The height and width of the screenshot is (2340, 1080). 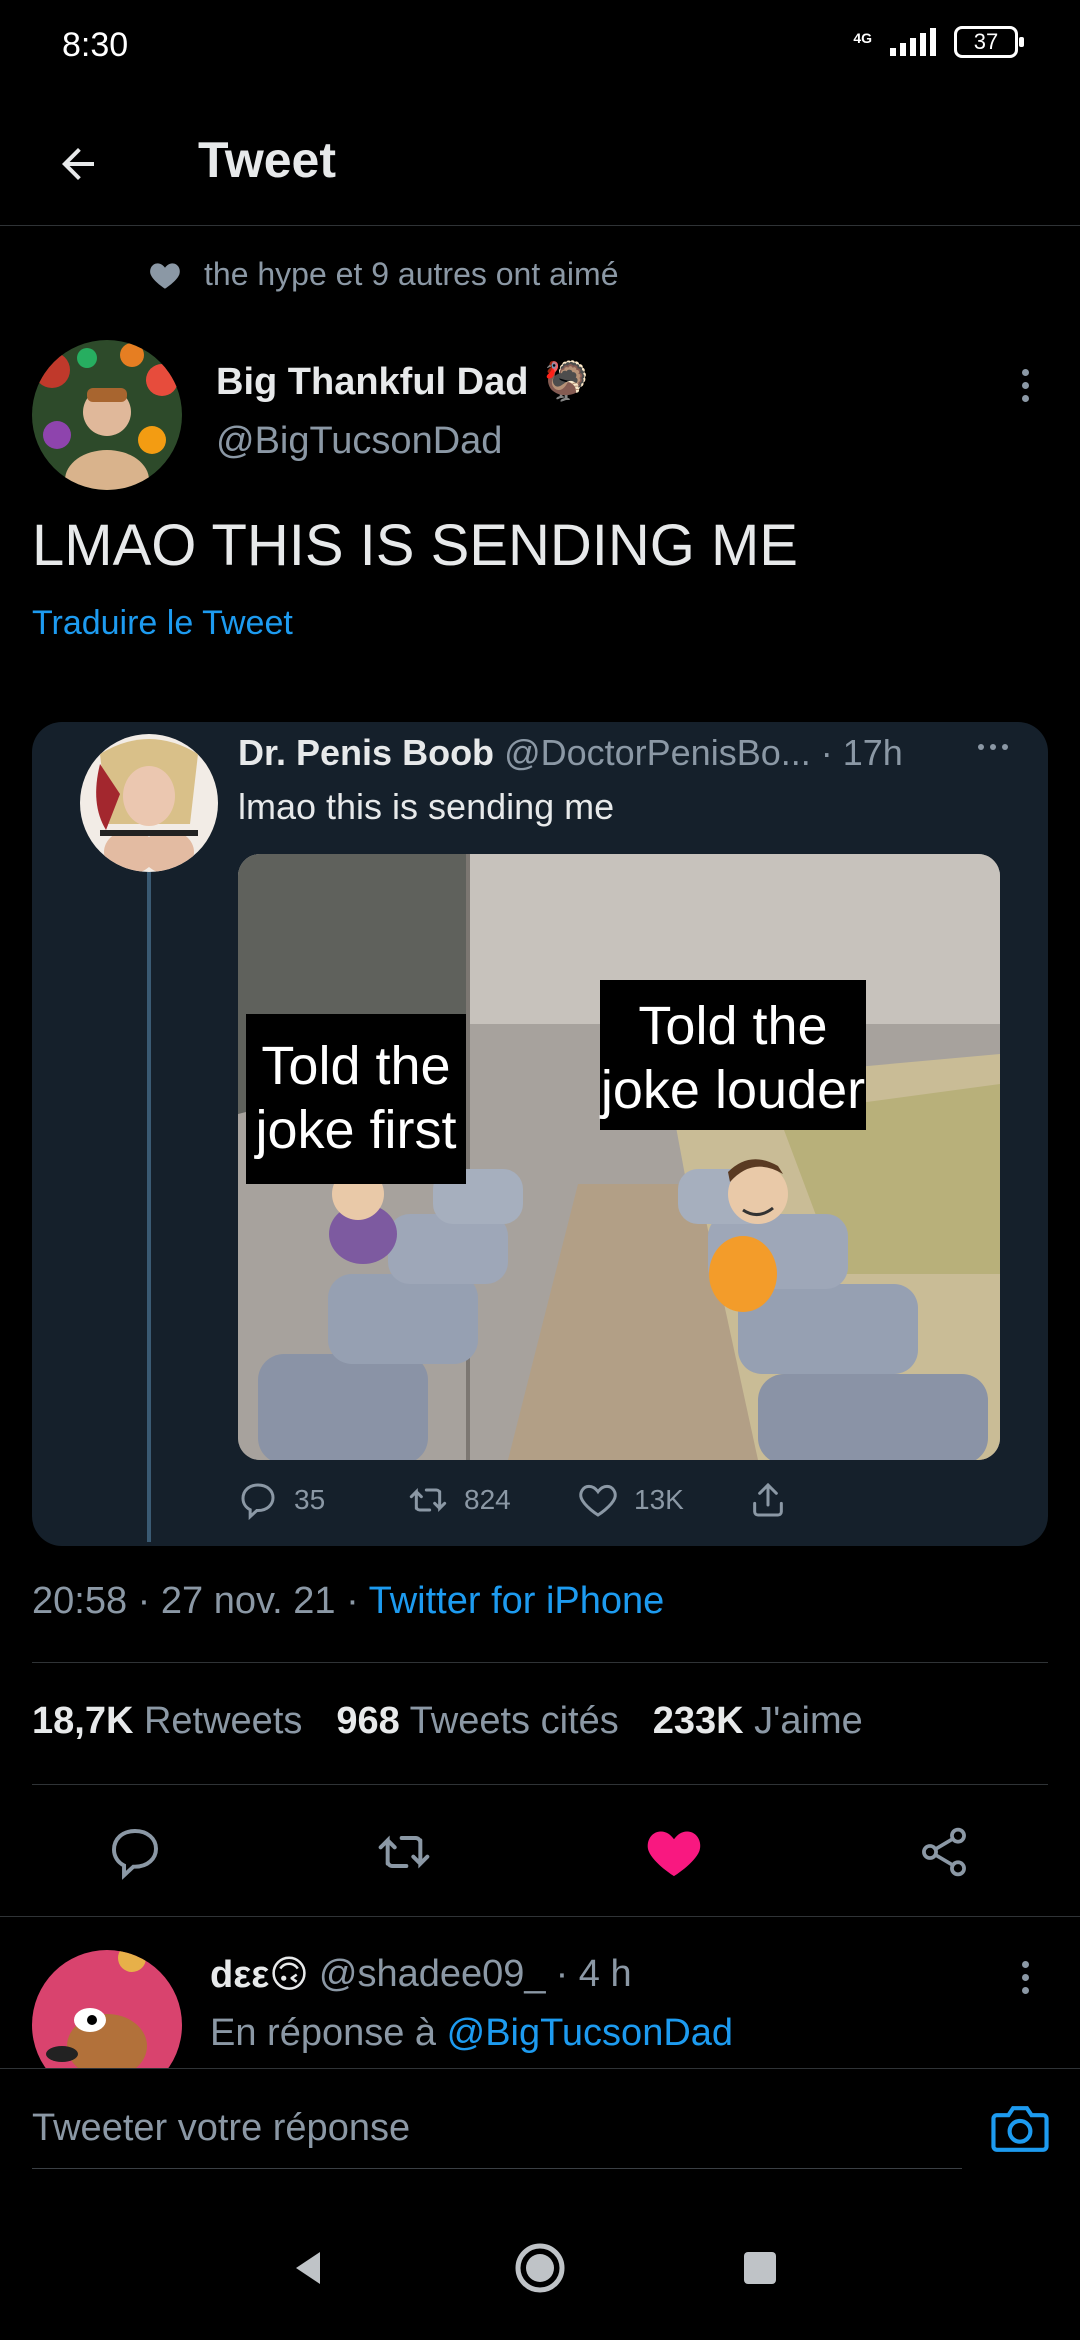 I want to click on reply-age: · 4 h, so click(x=593, y=1974).